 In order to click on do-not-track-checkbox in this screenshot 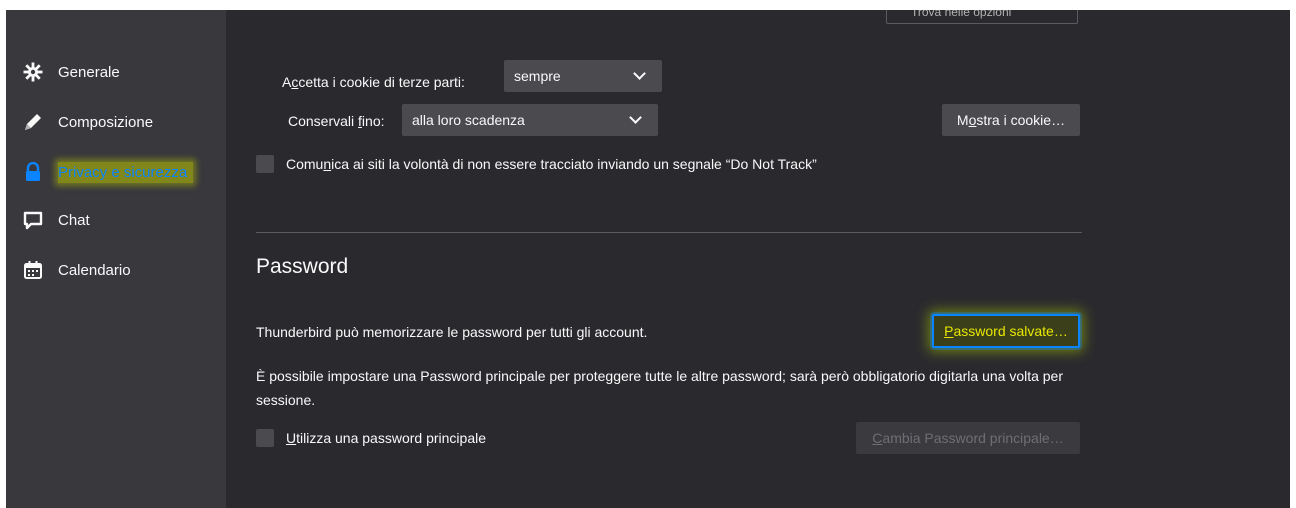, I will do `click(265, 164)`.